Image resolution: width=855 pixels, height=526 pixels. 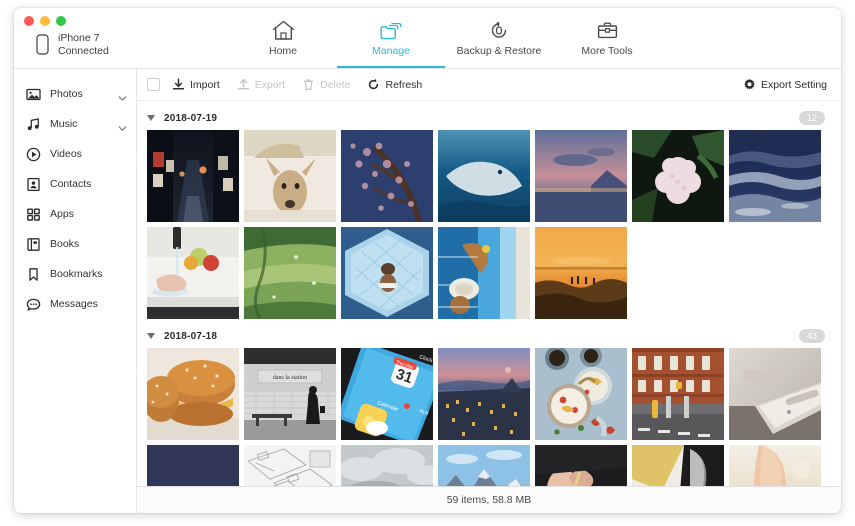 What do you see at coordinates (243, 84) in the screenshot?
I see `export-icon` at bounding box center [243, 84].